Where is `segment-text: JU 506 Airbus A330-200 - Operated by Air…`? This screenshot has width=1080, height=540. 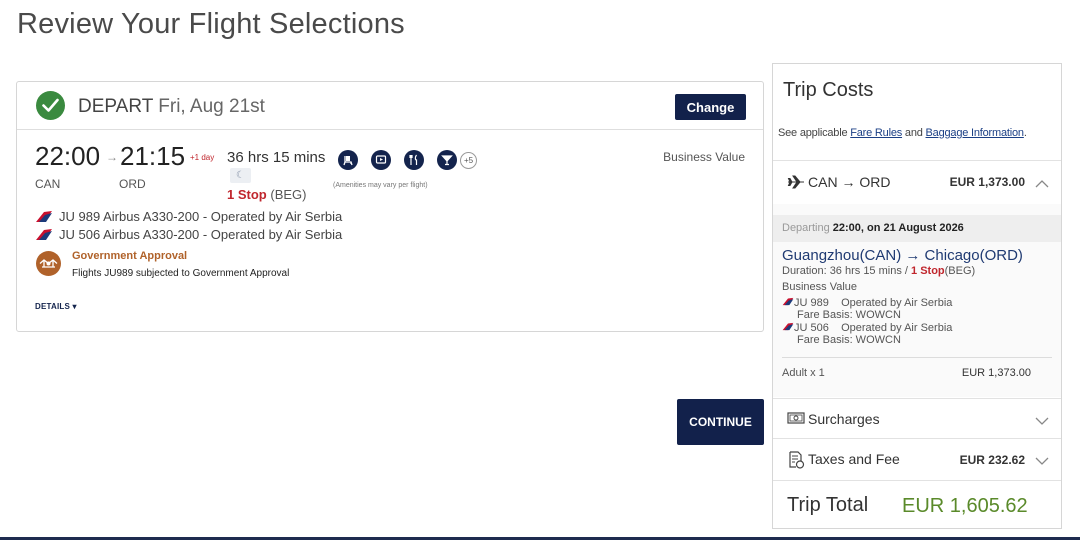 segment-text: JU 506 Airbus A330-200 - Operated by Air… is located at coordinates (201, 234).